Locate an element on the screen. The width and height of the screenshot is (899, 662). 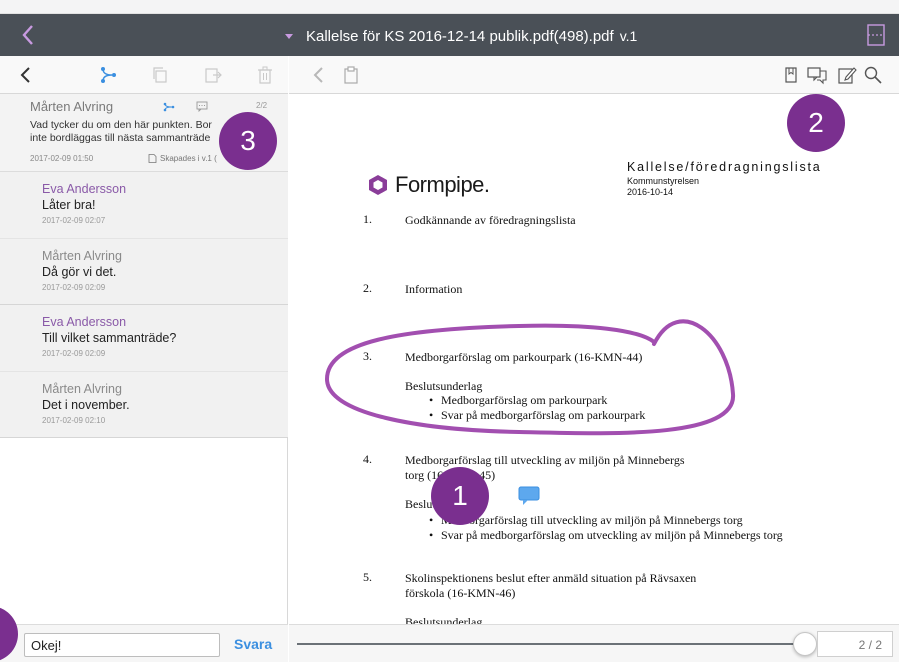
comment-marker-icon is located at coordinates (529, 496).